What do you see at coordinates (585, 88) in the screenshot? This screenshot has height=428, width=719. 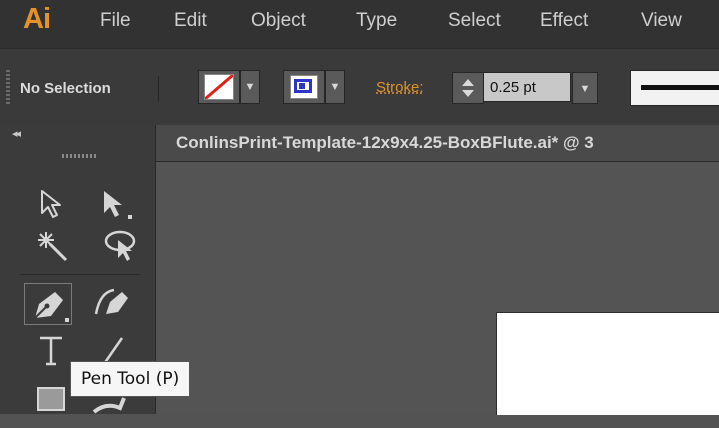 I see `stroke-weight-dropdown-button: ▼` at bounding box center [585, 88].